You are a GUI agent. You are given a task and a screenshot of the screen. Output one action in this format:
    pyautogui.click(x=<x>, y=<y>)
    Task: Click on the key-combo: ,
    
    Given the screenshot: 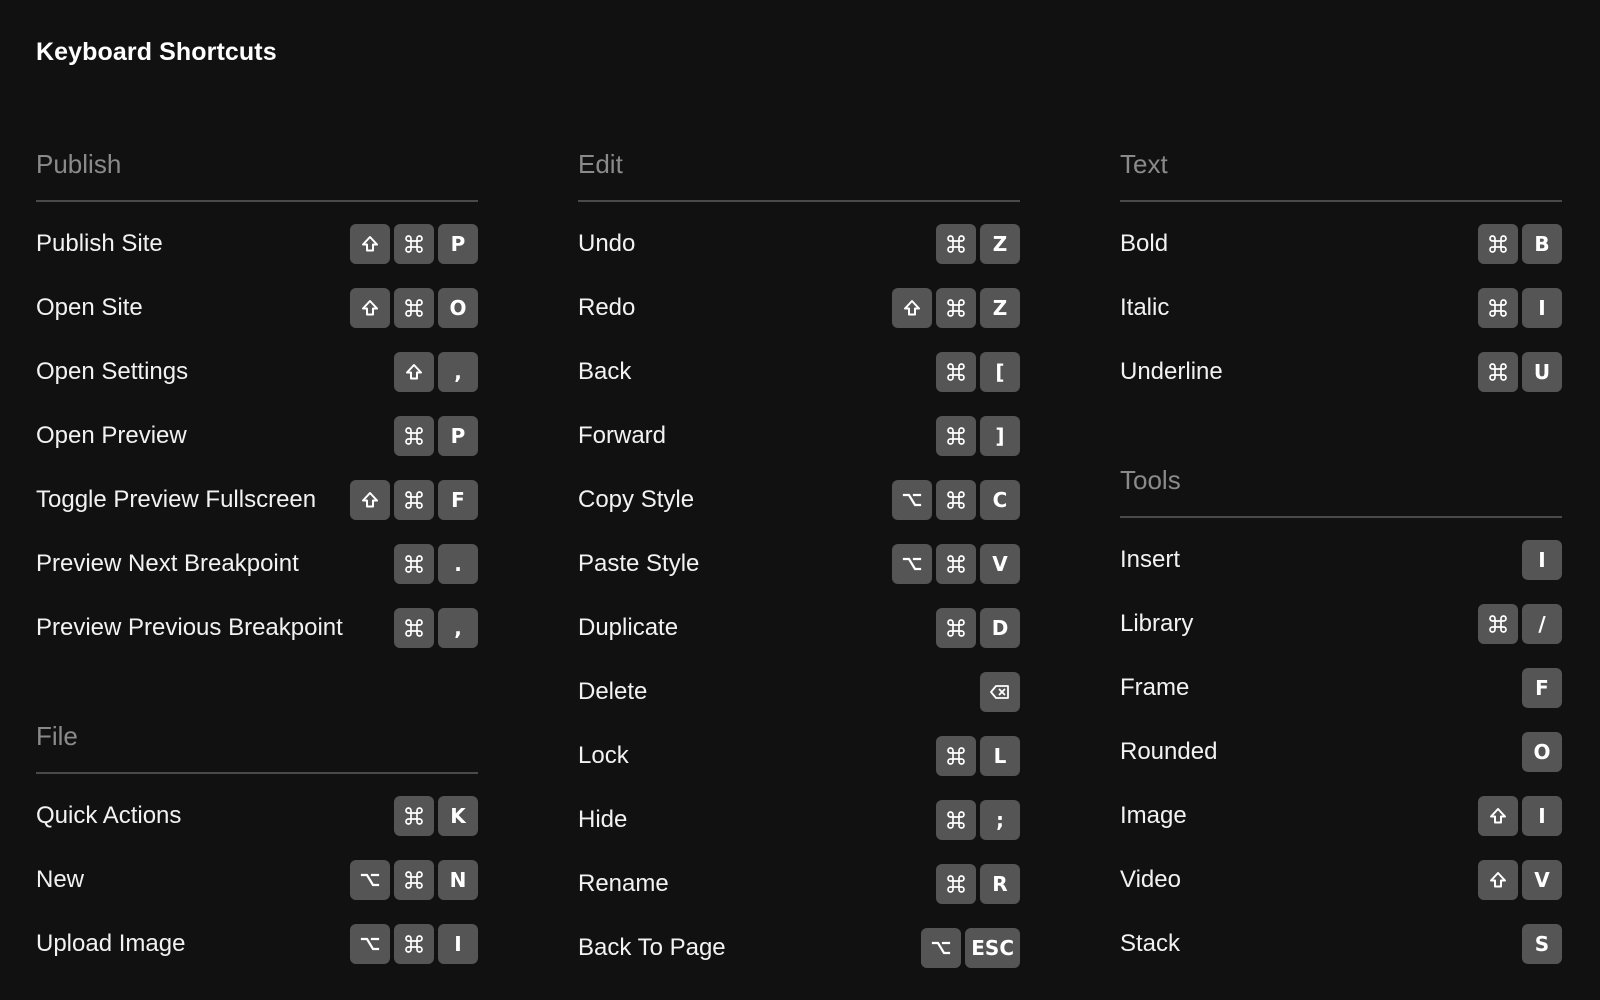 What is the action you would take?
    pyautogui.click(x=436, y=628)
    